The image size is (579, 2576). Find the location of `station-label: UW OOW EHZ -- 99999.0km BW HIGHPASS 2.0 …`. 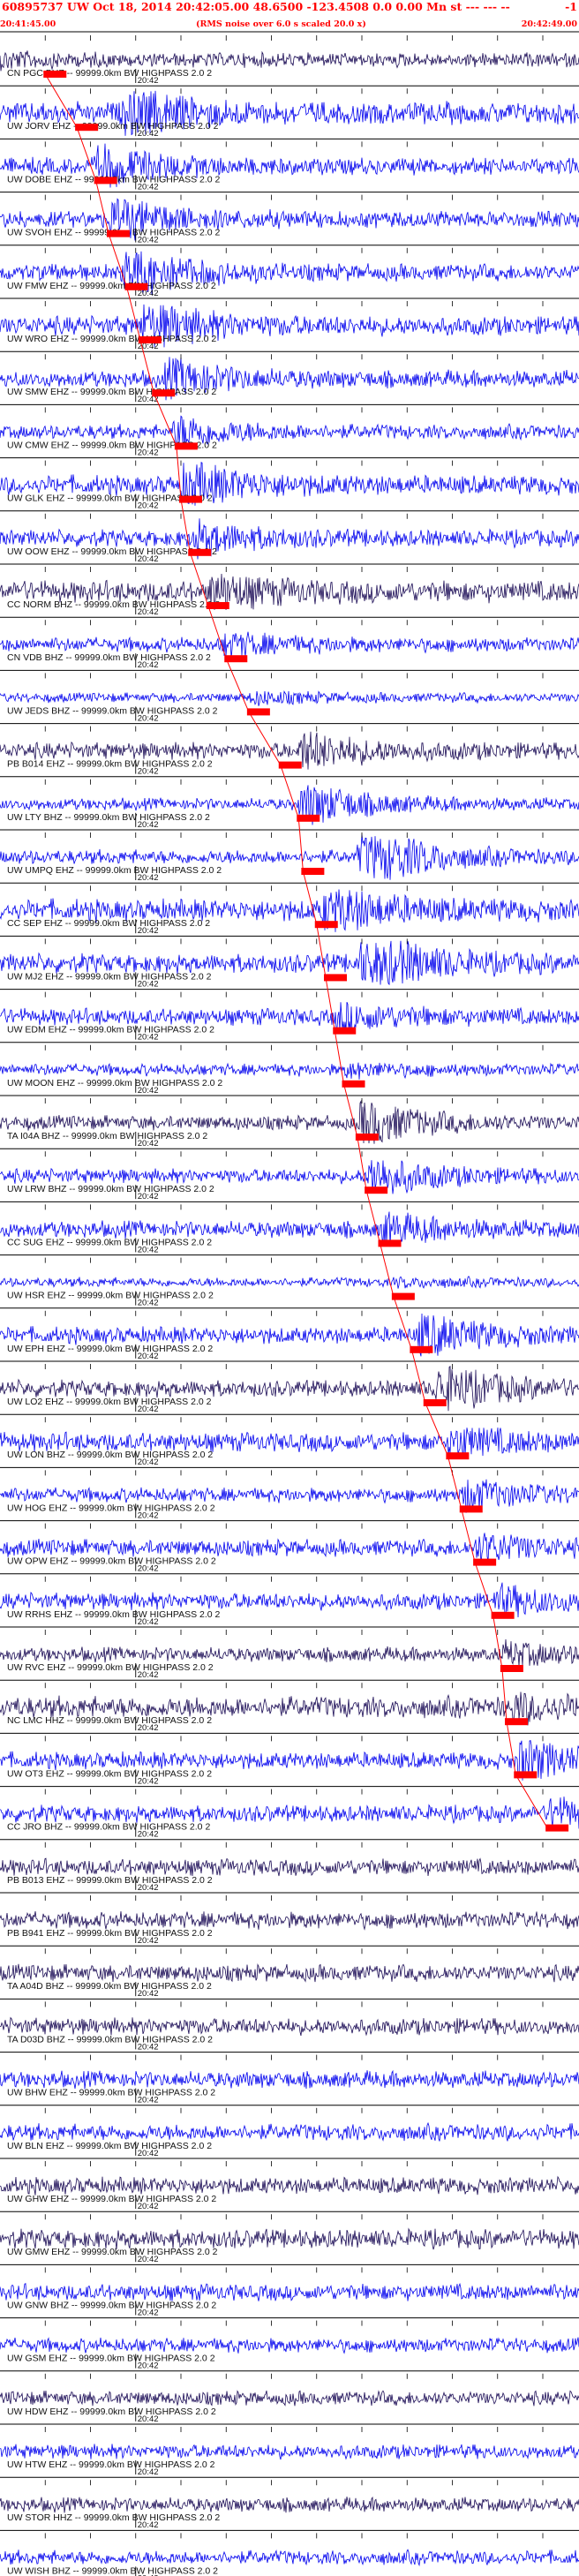

station-label: UW OOW EHZ -- 99999.0km BW HIGHPASS 2.0 … is located at coordinates (112, 552).